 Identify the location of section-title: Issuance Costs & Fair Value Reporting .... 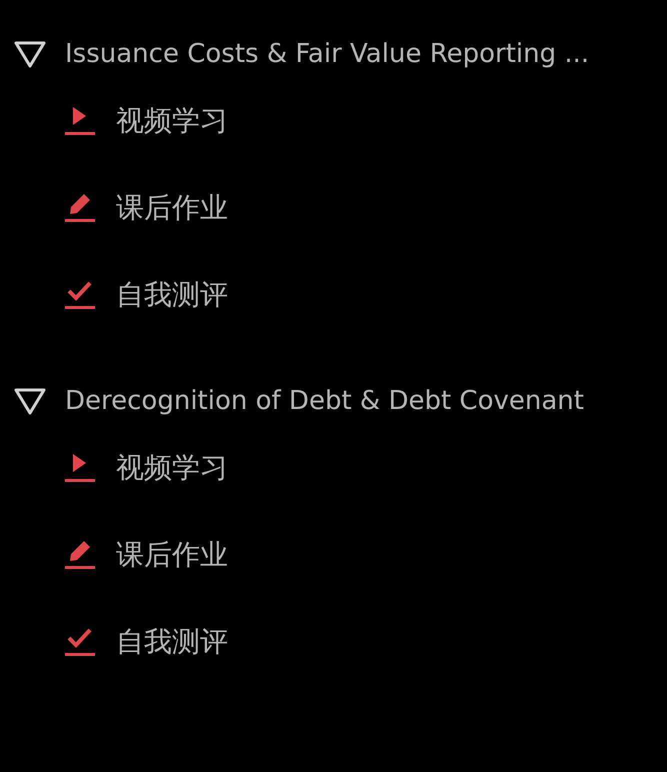
(327, 54).